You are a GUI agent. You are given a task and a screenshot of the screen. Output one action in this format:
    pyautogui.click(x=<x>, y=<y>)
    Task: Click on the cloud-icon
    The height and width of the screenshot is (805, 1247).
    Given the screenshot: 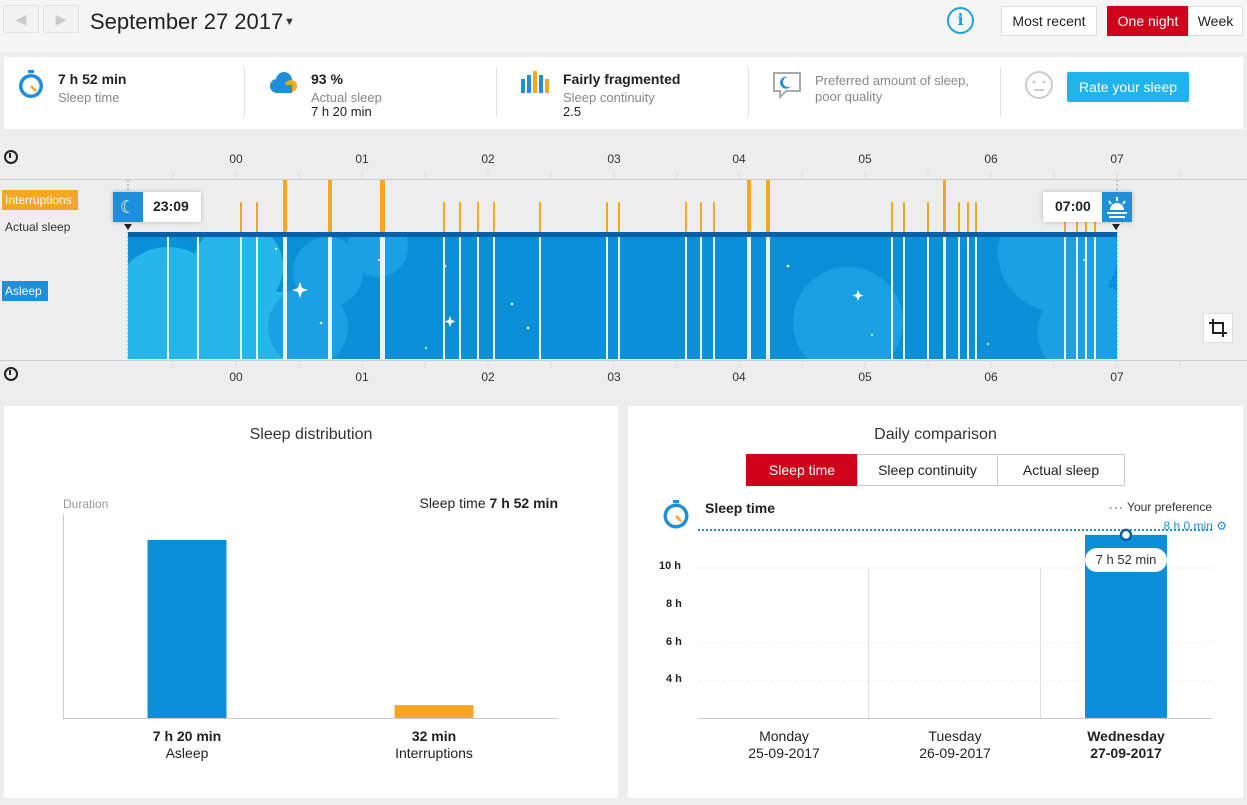 What is the action you would take?
    pyautogui.click(x=283, y=82)
    